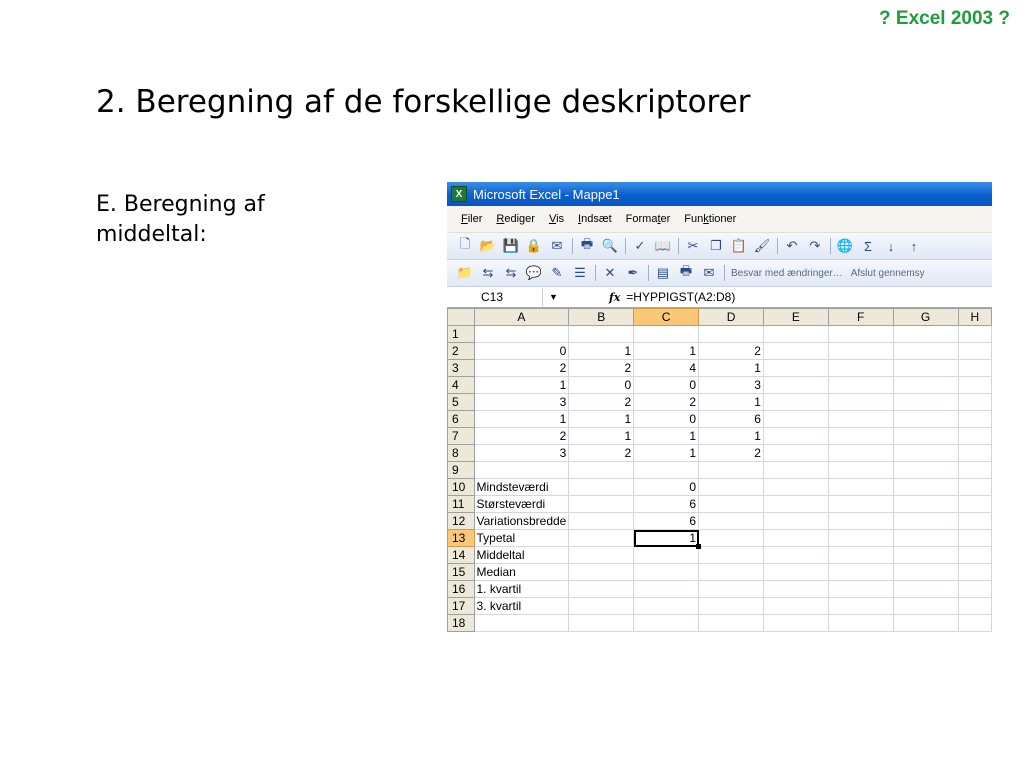  What do you see at coordinates (610, 273) in the screenshot?
I see `delete-comment-icon: ✕` at bounding box center [610, 273].